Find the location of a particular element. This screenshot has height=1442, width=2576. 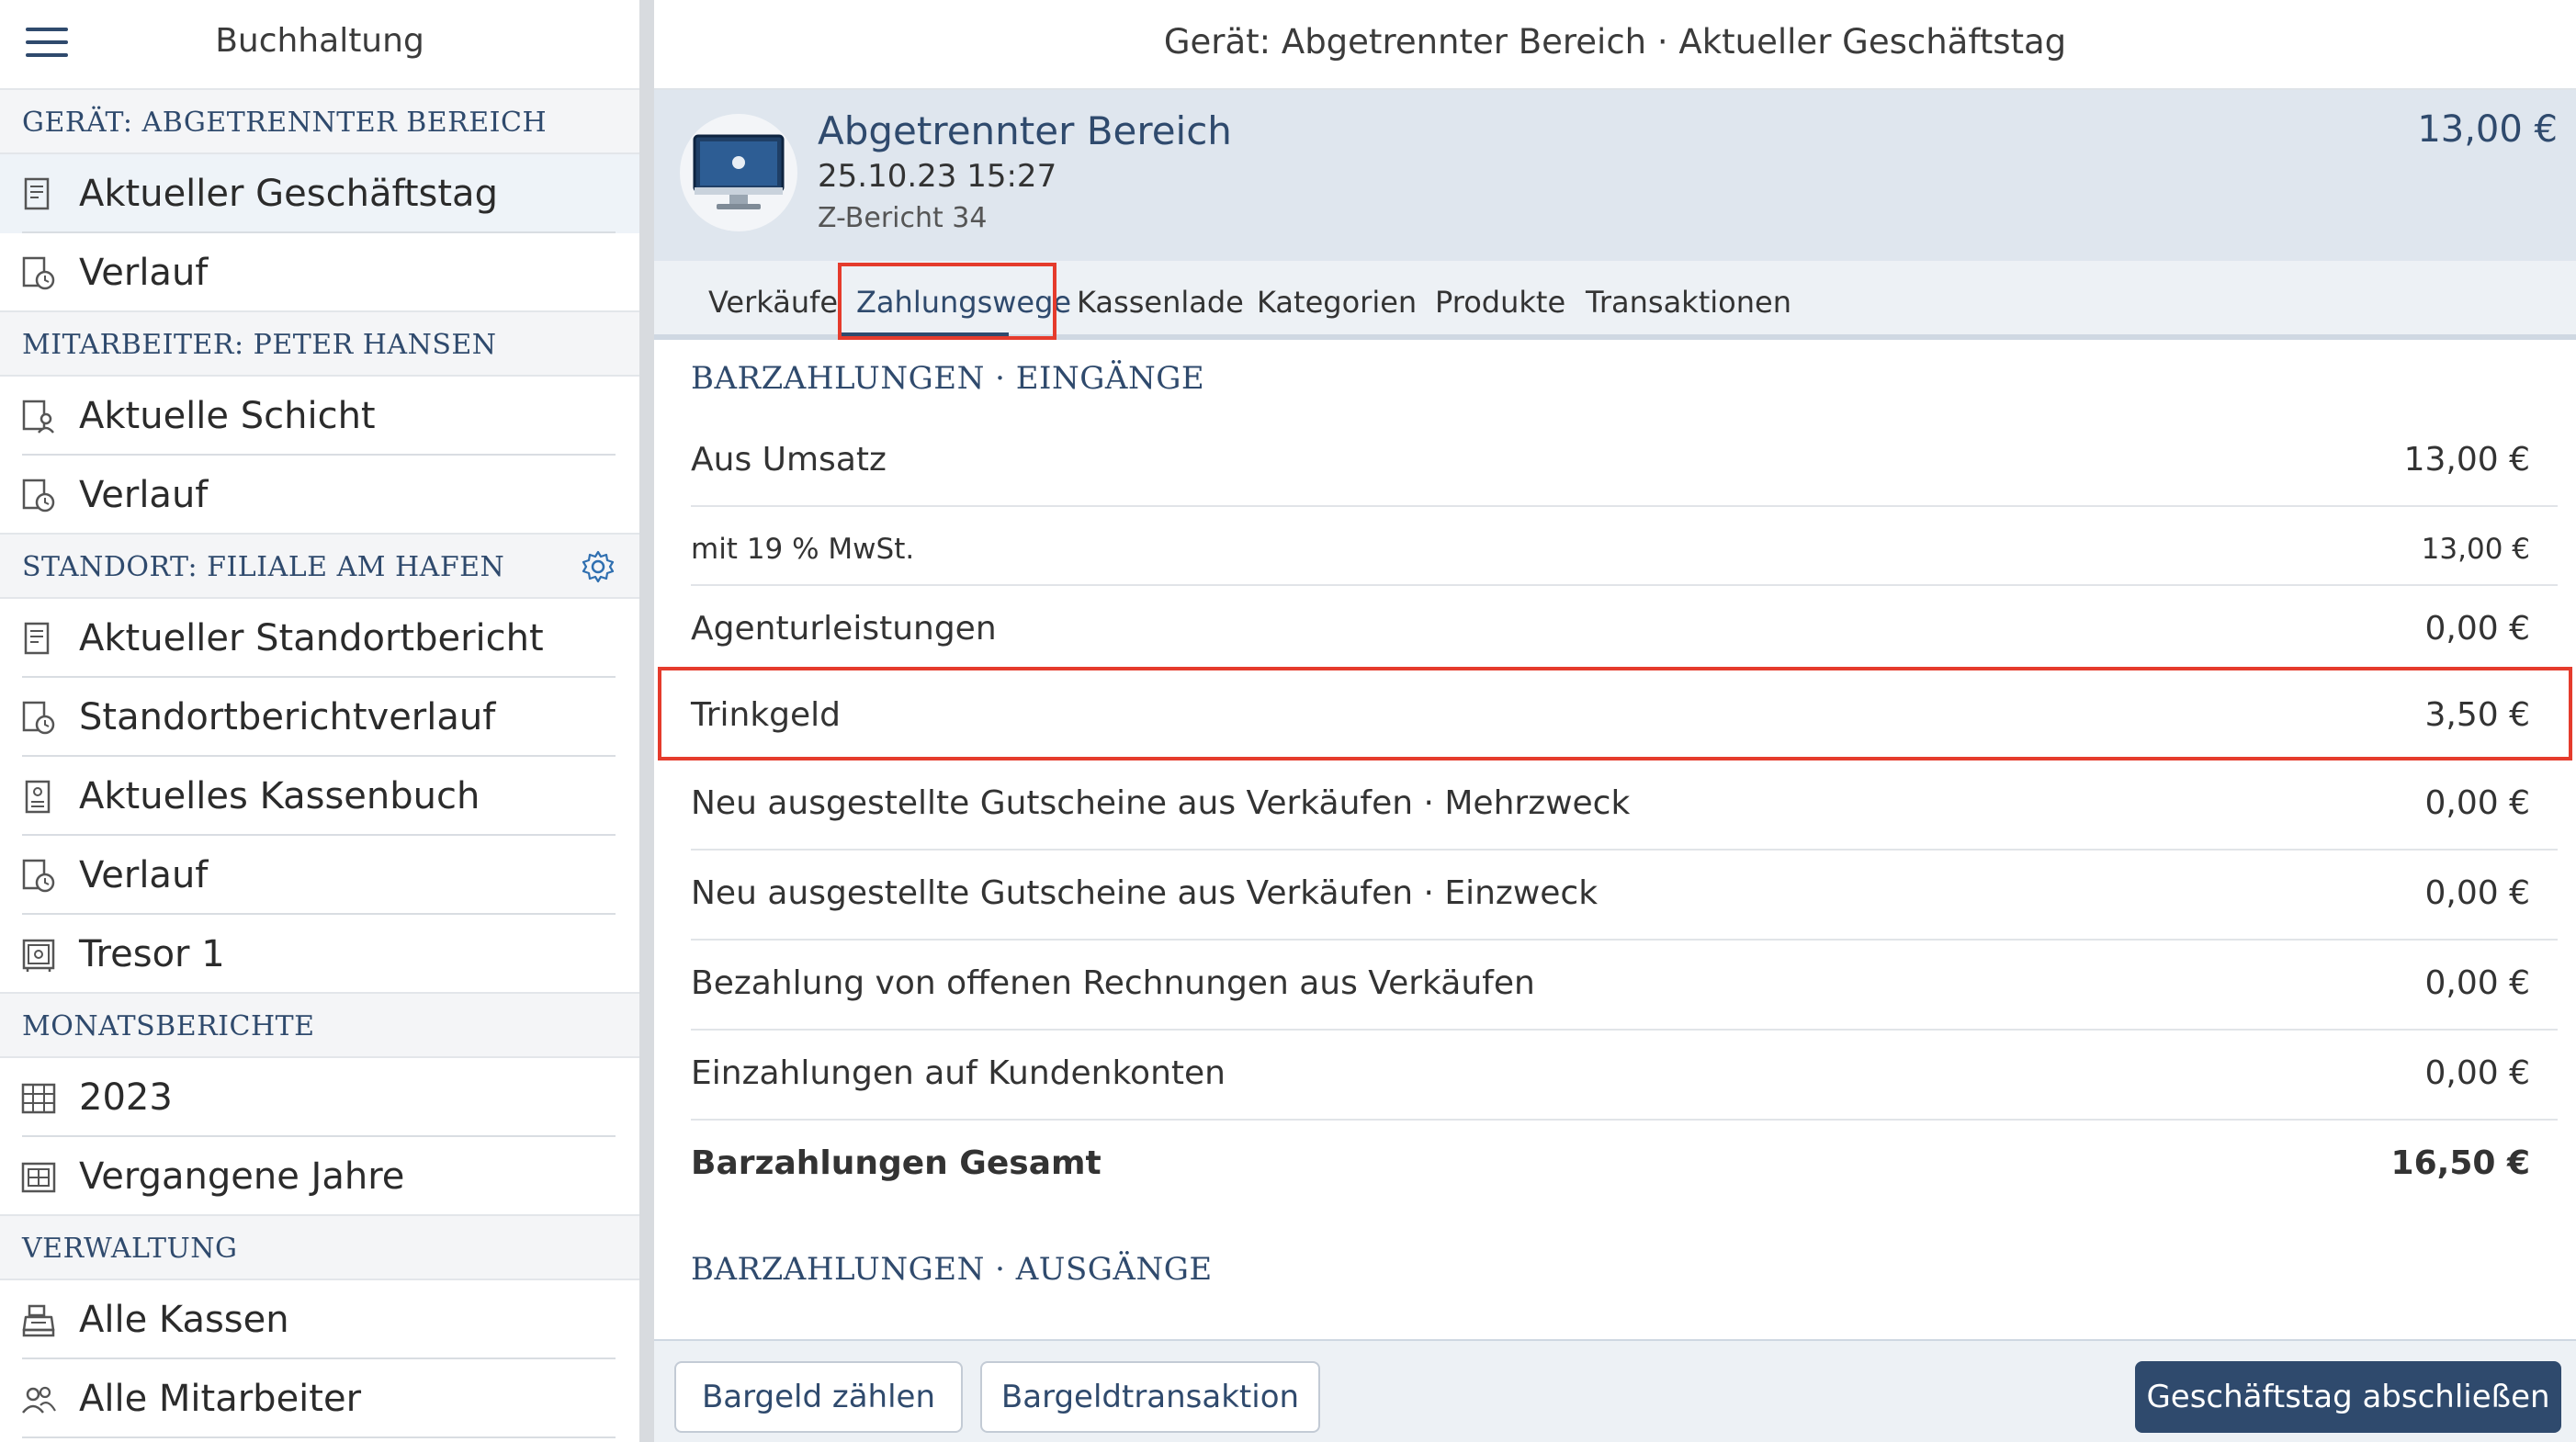

table-row: Aus Umsatz 13,00 € is located at coordinates (1624, 462).